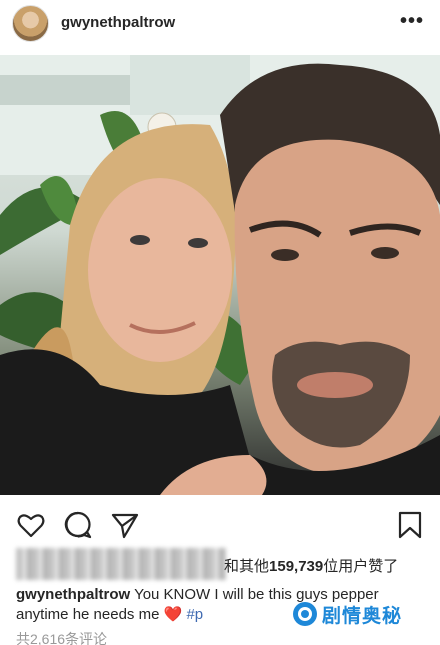 Image resolution: width=440 pixels, height=645 pixels. Describe the element at coordinates (305, 614) in the screenshot. I see `watermark-logo-icon` at that location.